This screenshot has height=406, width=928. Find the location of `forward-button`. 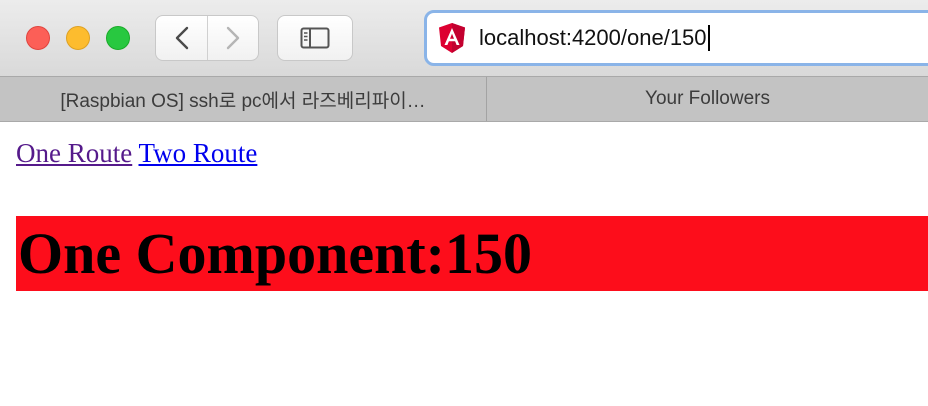

forward-button is located at coordinates (232, 38).